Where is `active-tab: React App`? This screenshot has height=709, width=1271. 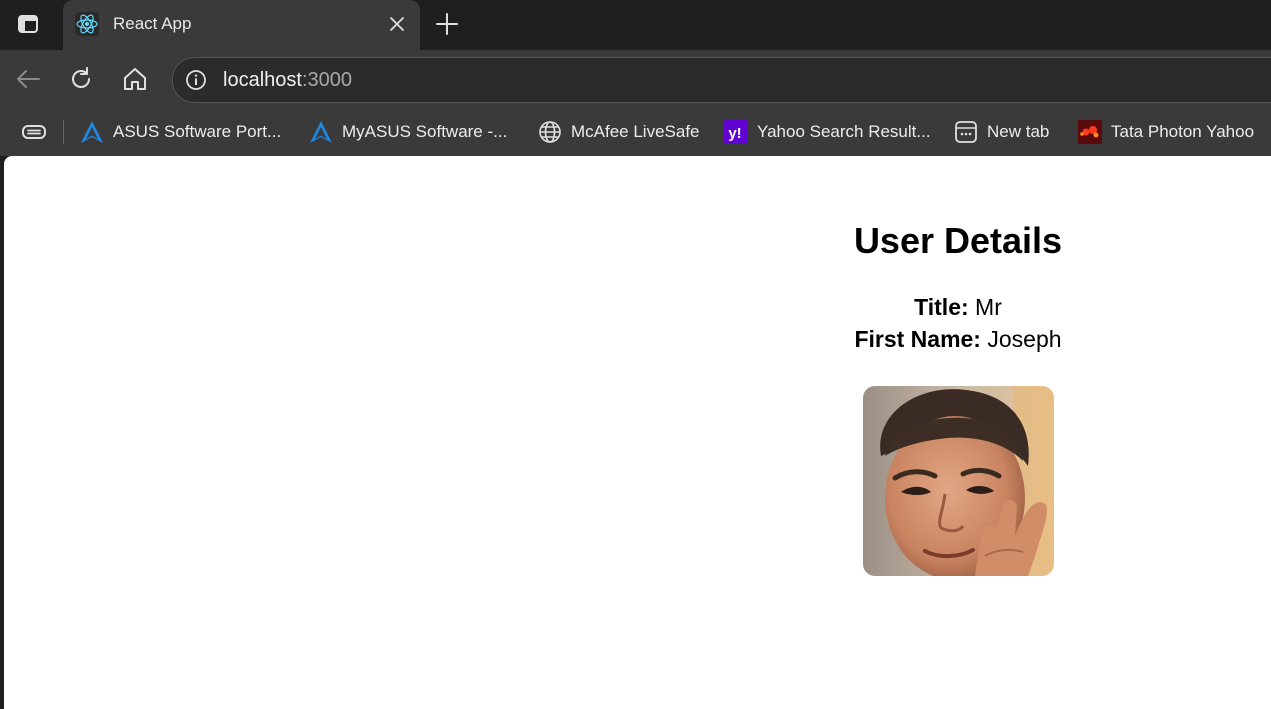 active-tab: React App is located at coordinates (241, 25).